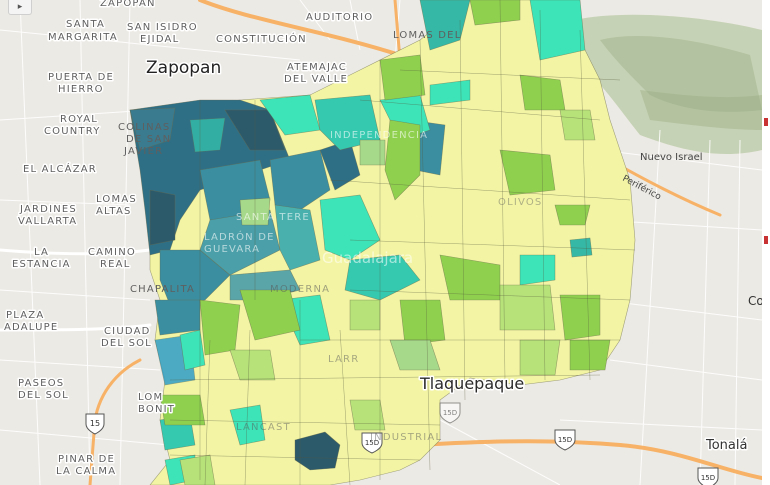  I want to click on label-la: LA, so click(41, 252).